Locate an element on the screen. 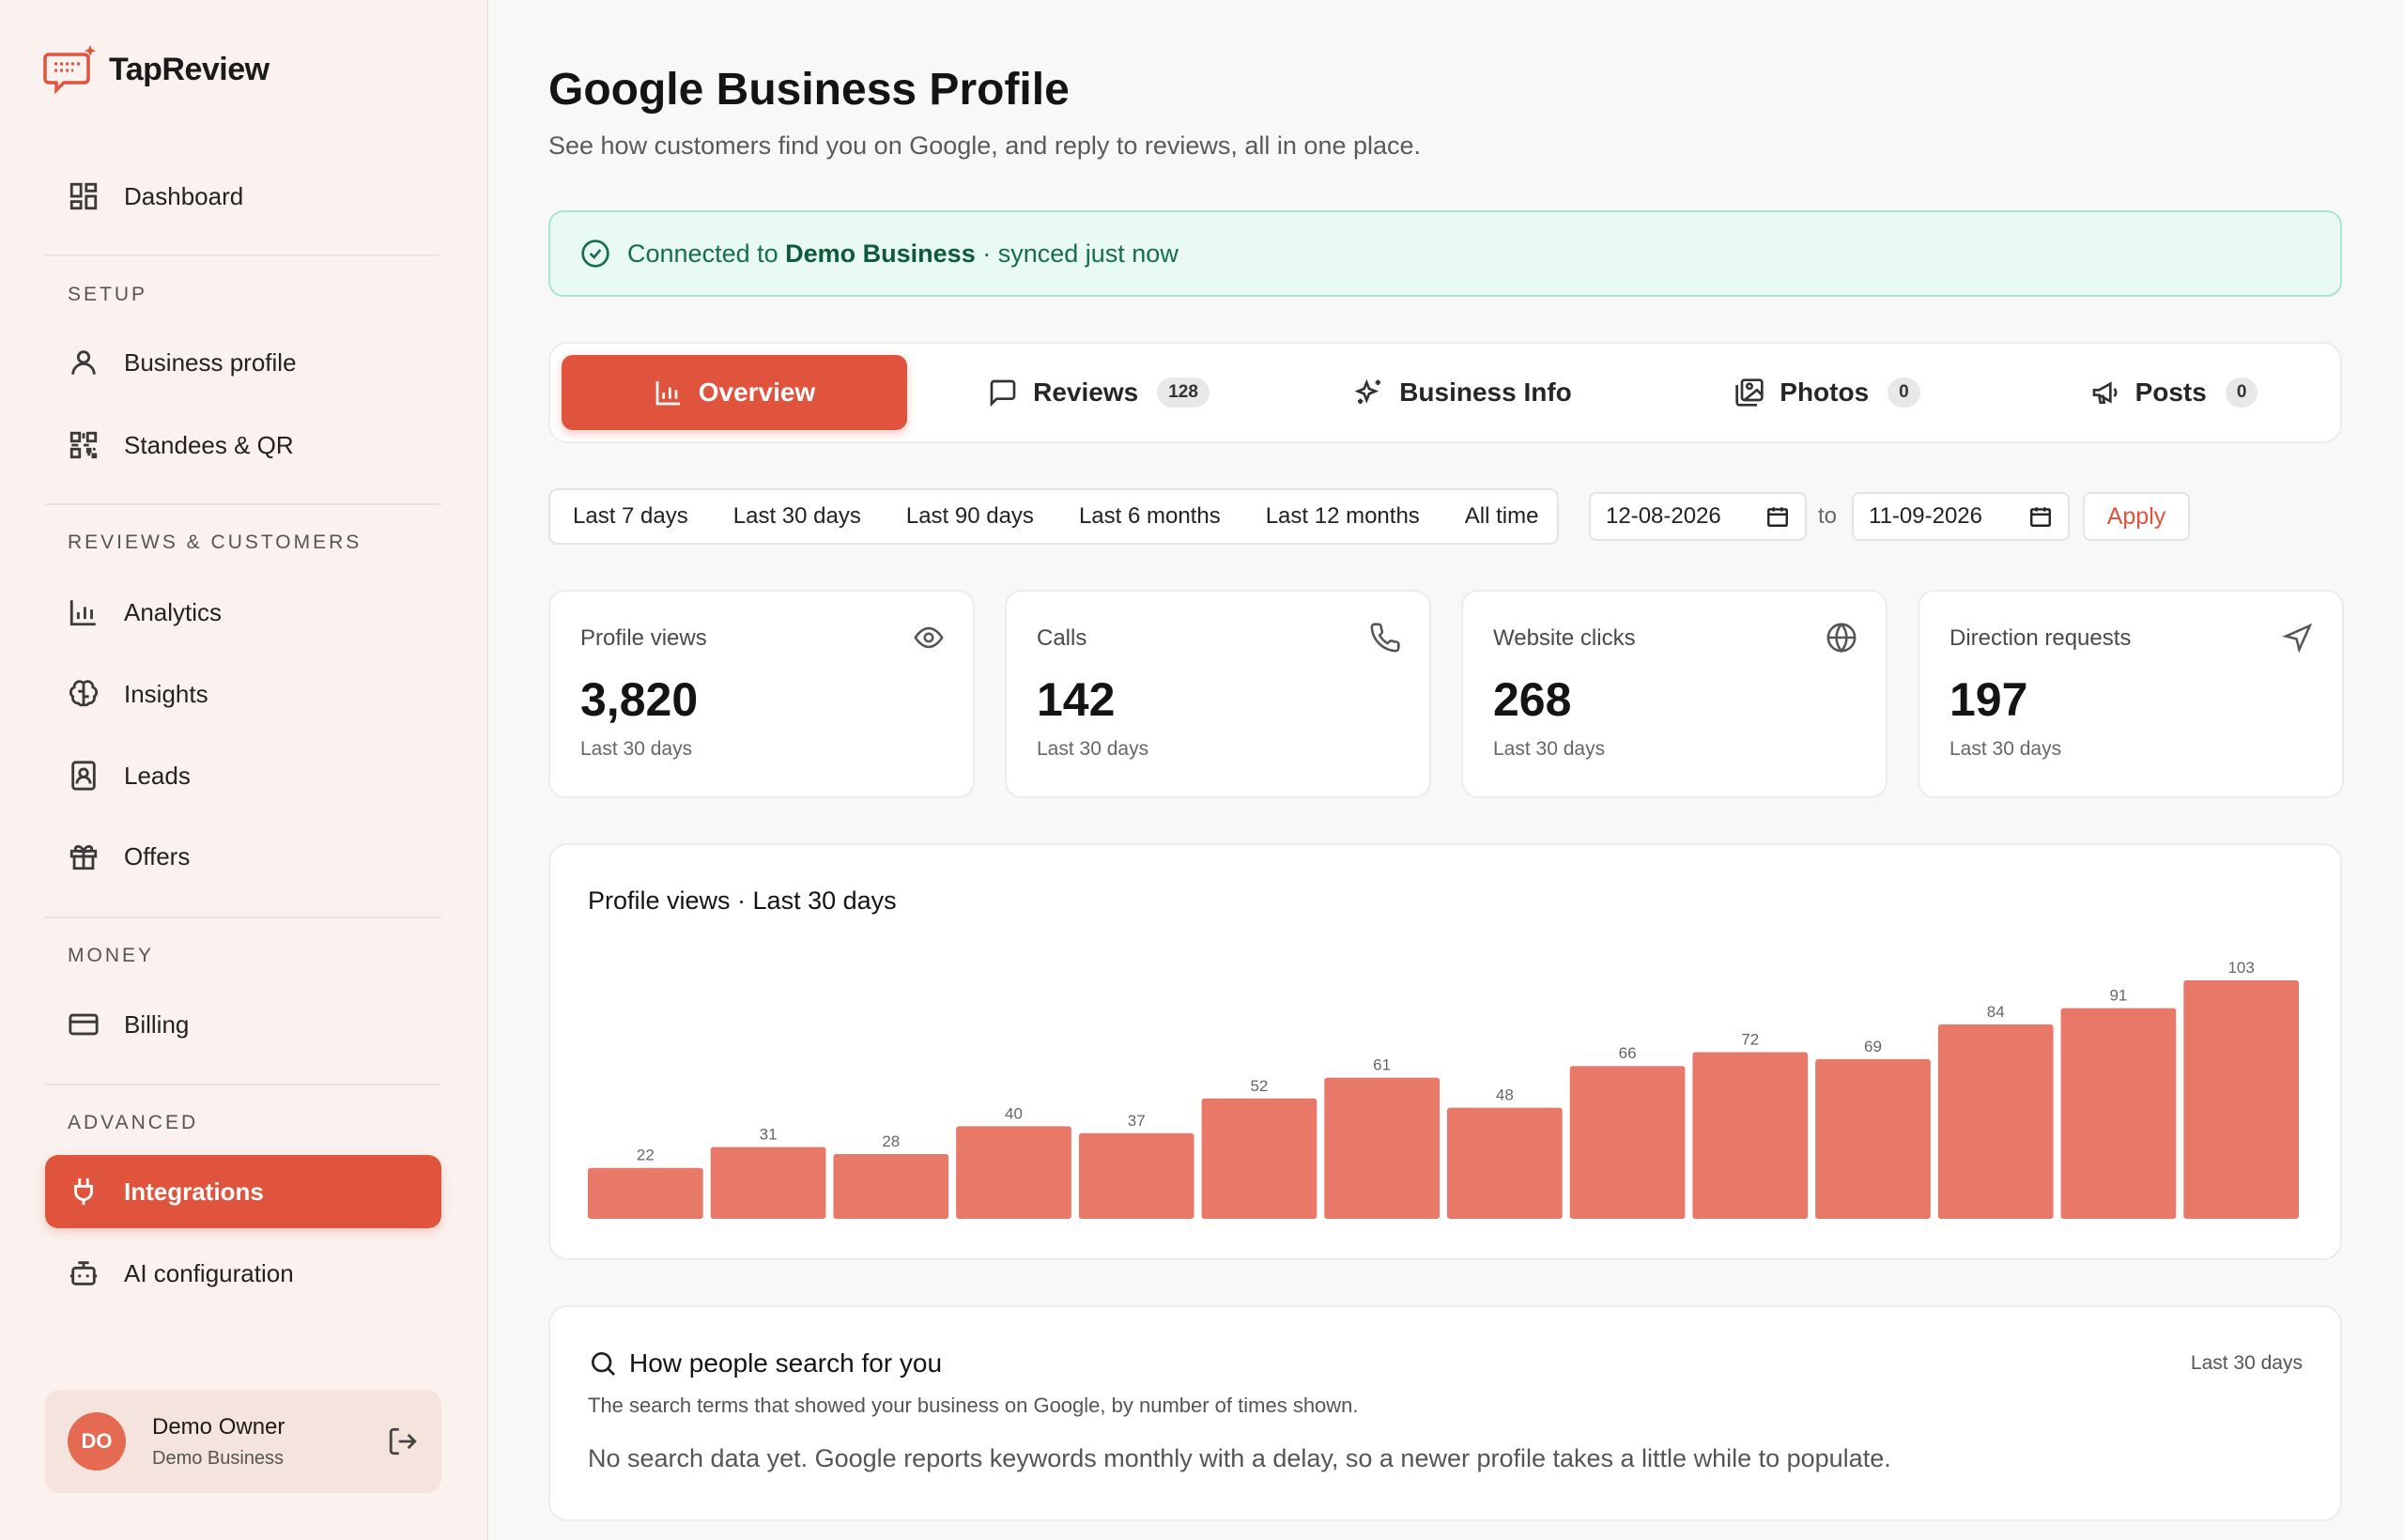 The height and width of the screenshot is (1540, 2404). chart-bar-value-label: 31 is located at coordinates (769, 1135).